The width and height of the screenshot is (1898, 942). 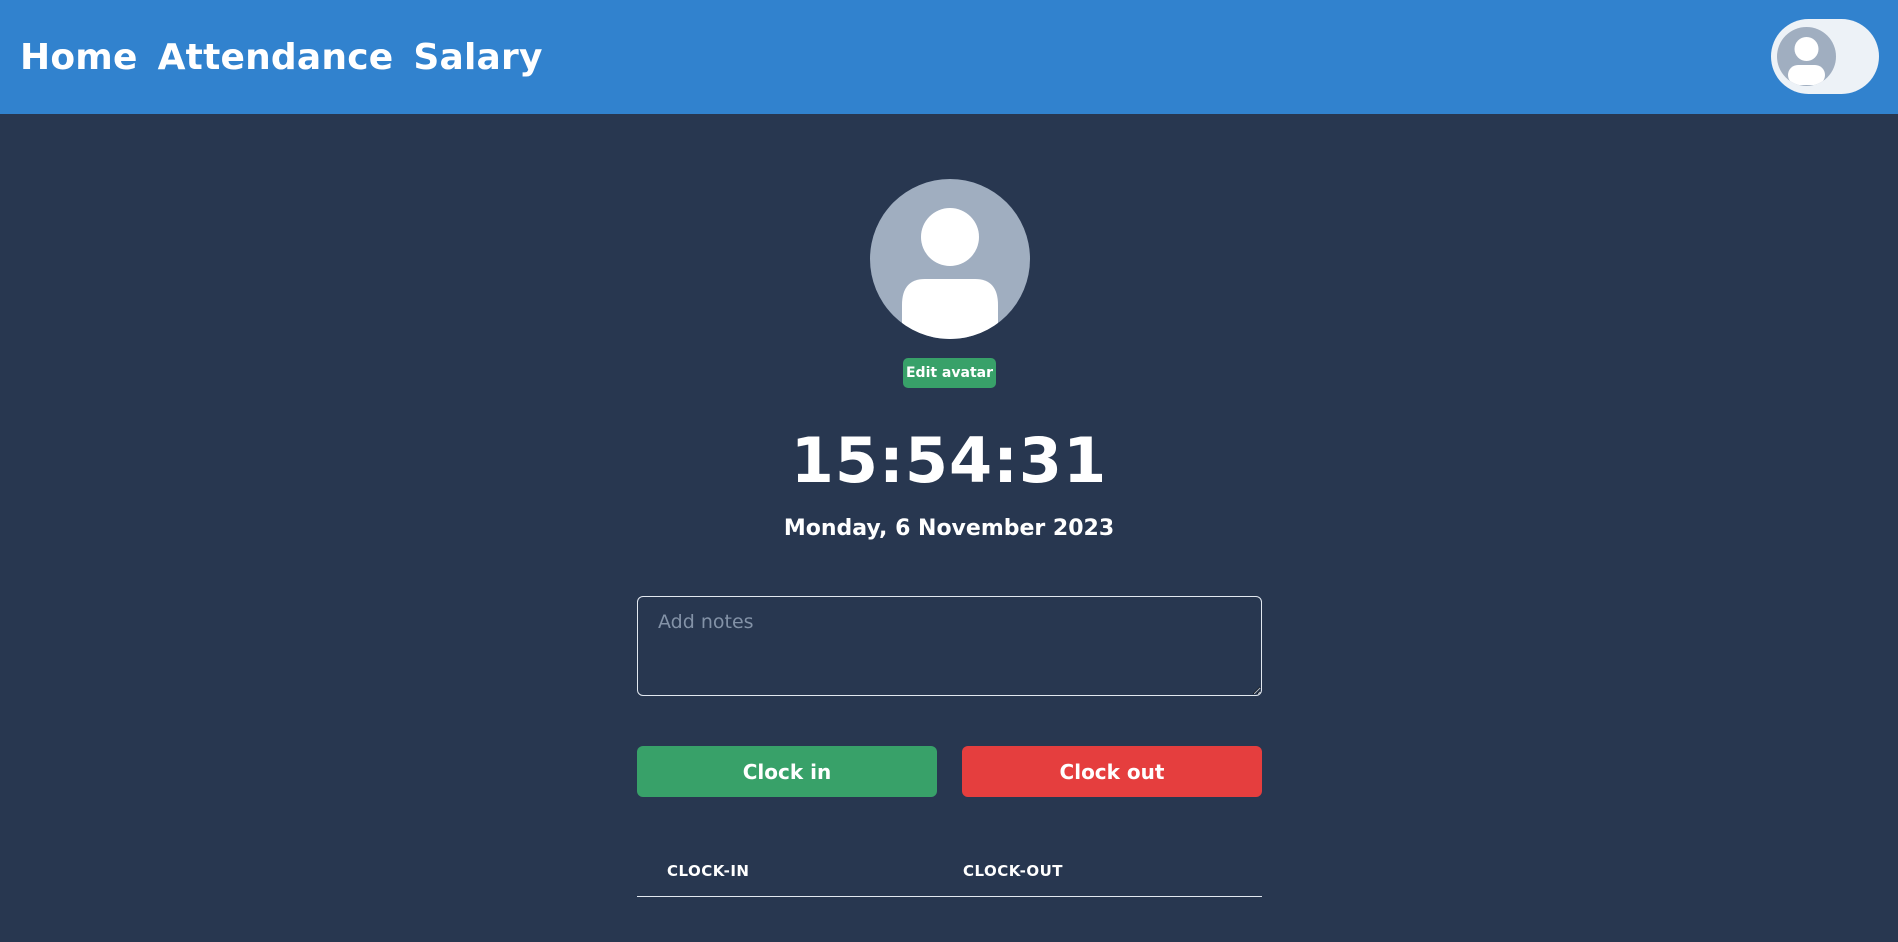 I want to click on nav-attendance-link: Attendance, so click(x=276, y=57).